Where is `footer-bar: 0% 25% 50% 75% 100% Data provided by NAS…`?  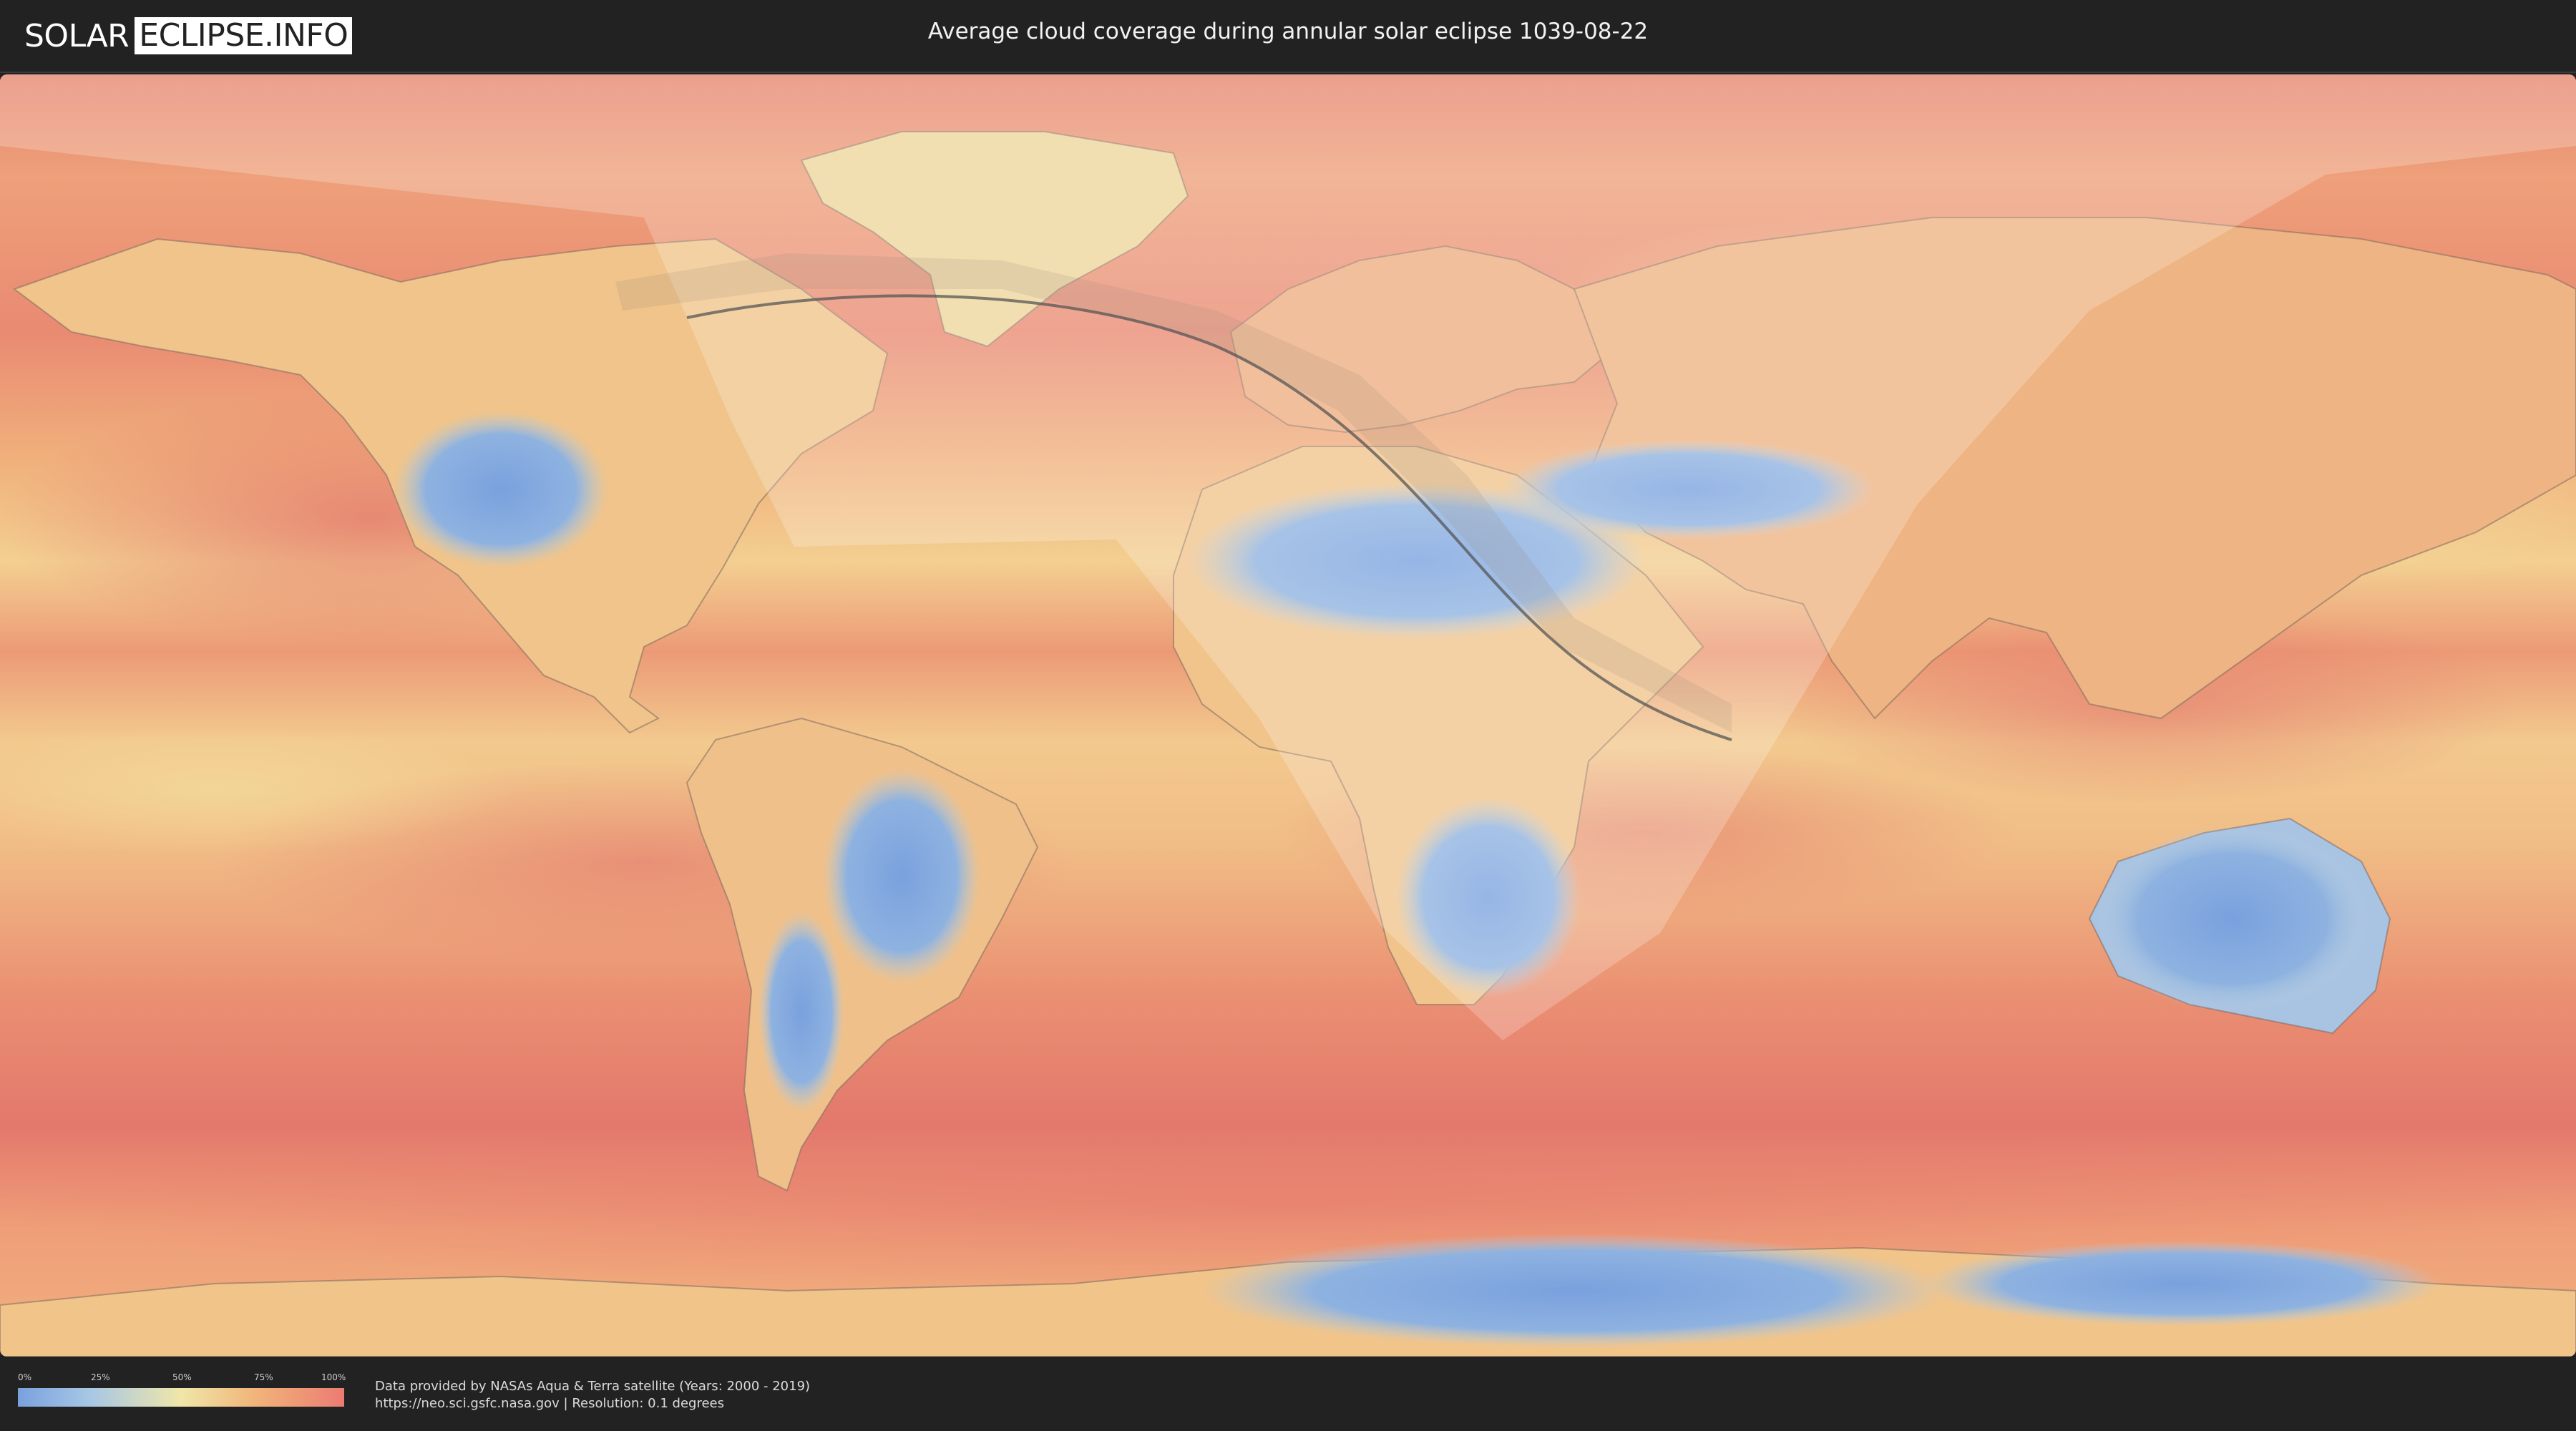 footer-bar: 0% 25% 50% 75% 100% Data provided by NAS… is located at coordinates (1288, 1394).